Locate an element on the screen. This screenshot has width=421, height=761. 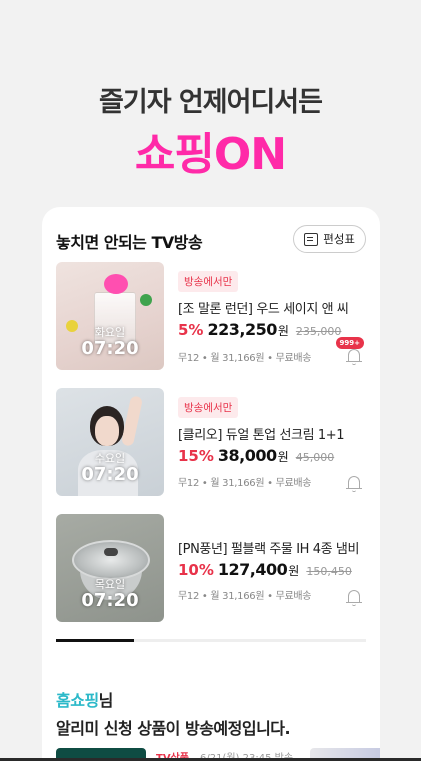
price-row: 5% 223,250 원 235,000 is located at coordinates (259, 329).